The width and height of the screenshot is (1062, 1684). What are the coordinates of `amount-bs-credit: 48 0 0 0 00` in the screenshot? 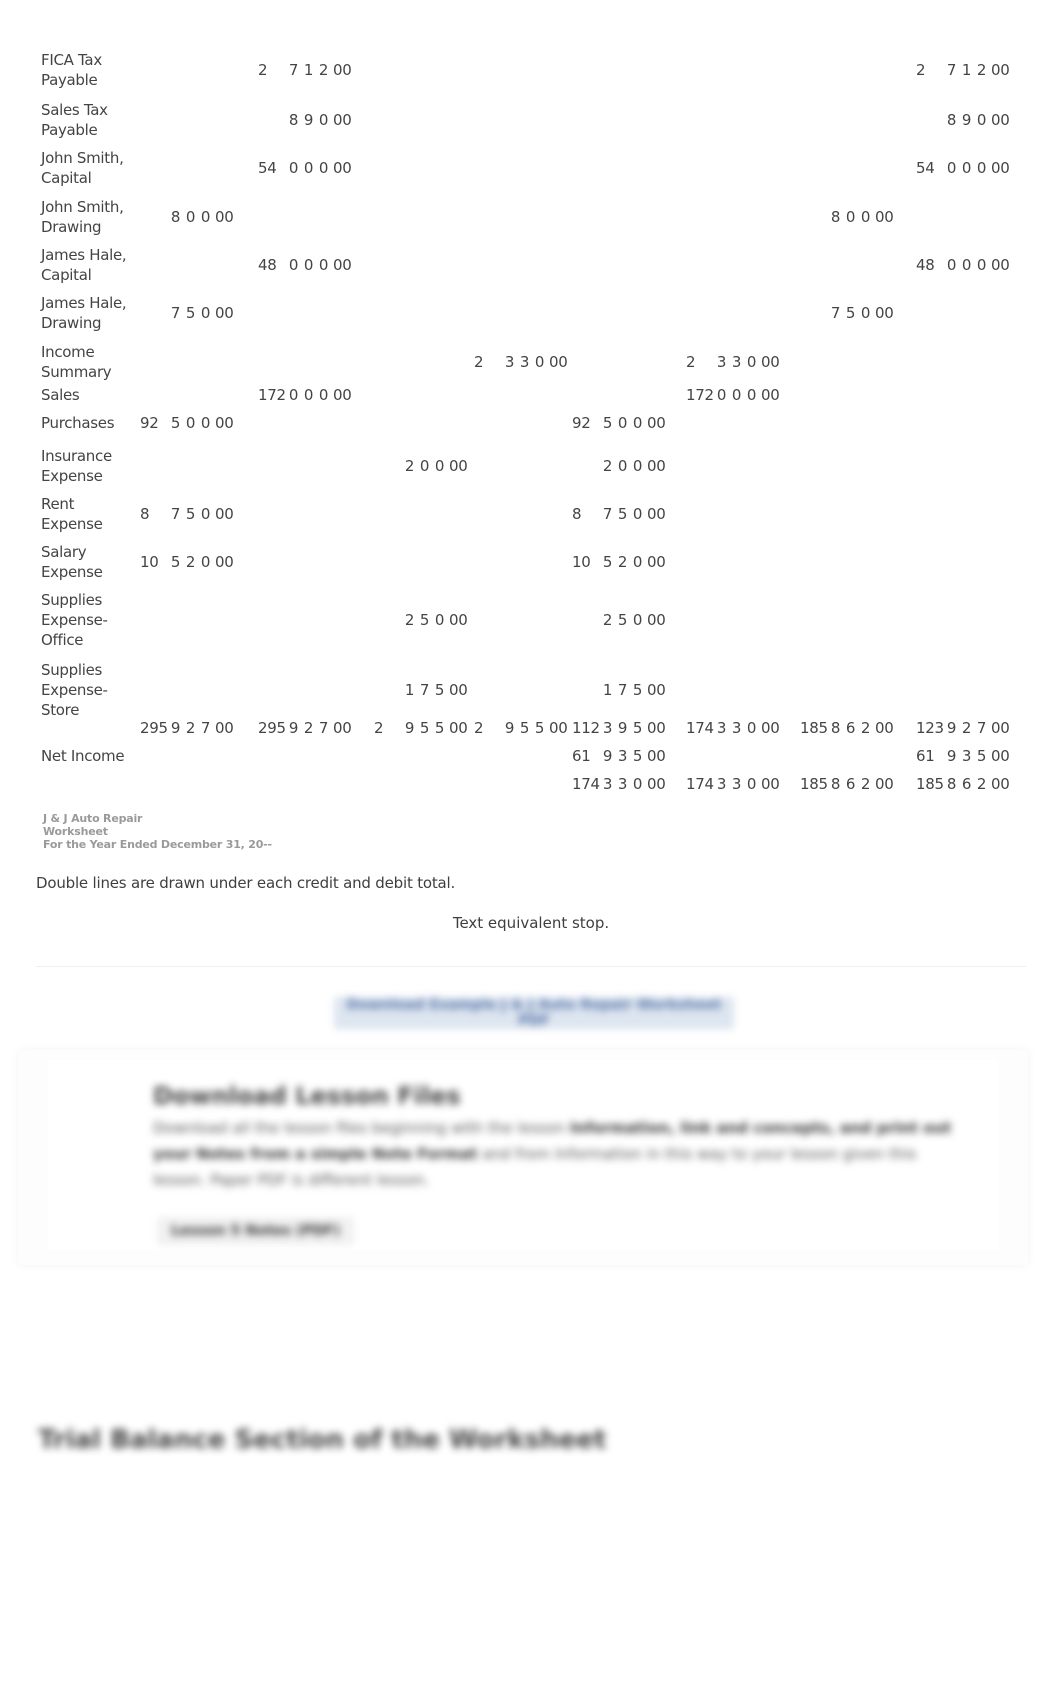 It's located at (963, 265).